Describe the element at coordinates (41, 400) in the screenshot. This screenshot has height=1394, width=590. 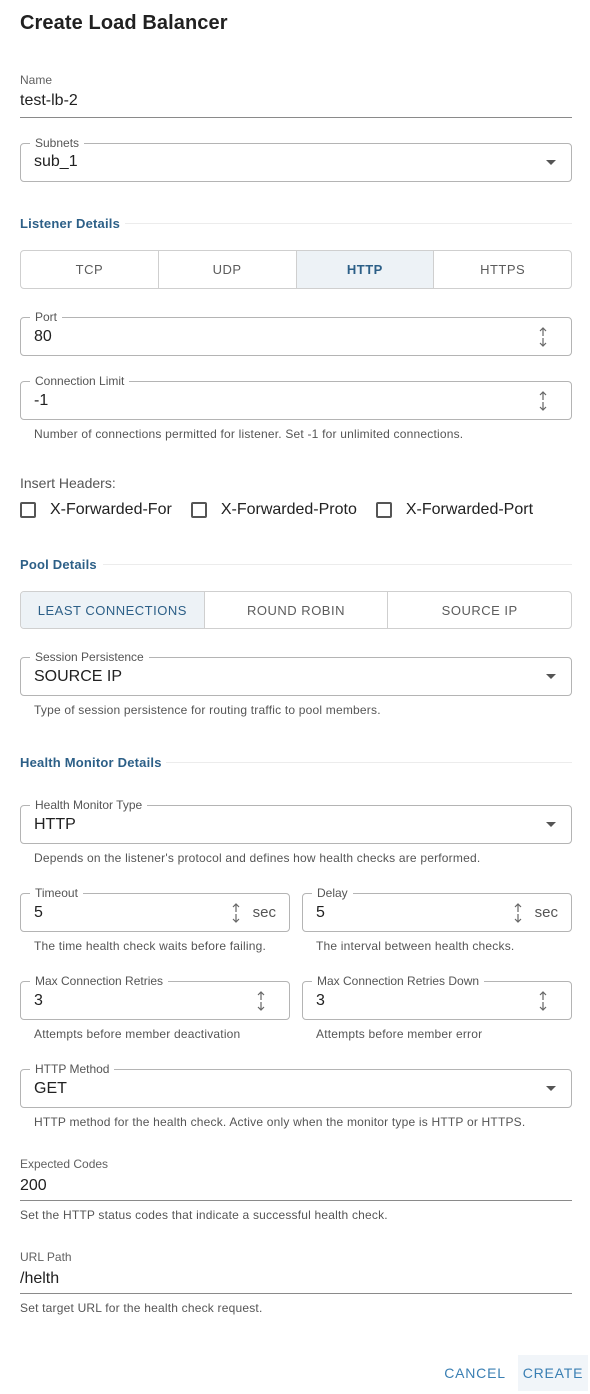
I see `connection-limit-value: -1` at that location.